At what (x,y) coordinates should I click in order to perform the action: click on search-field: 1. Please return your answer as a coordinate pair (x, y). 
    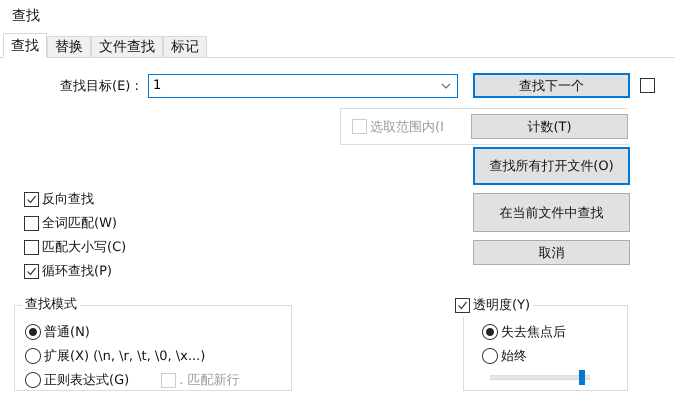
    Looking at the image, I should click on (303, 86).